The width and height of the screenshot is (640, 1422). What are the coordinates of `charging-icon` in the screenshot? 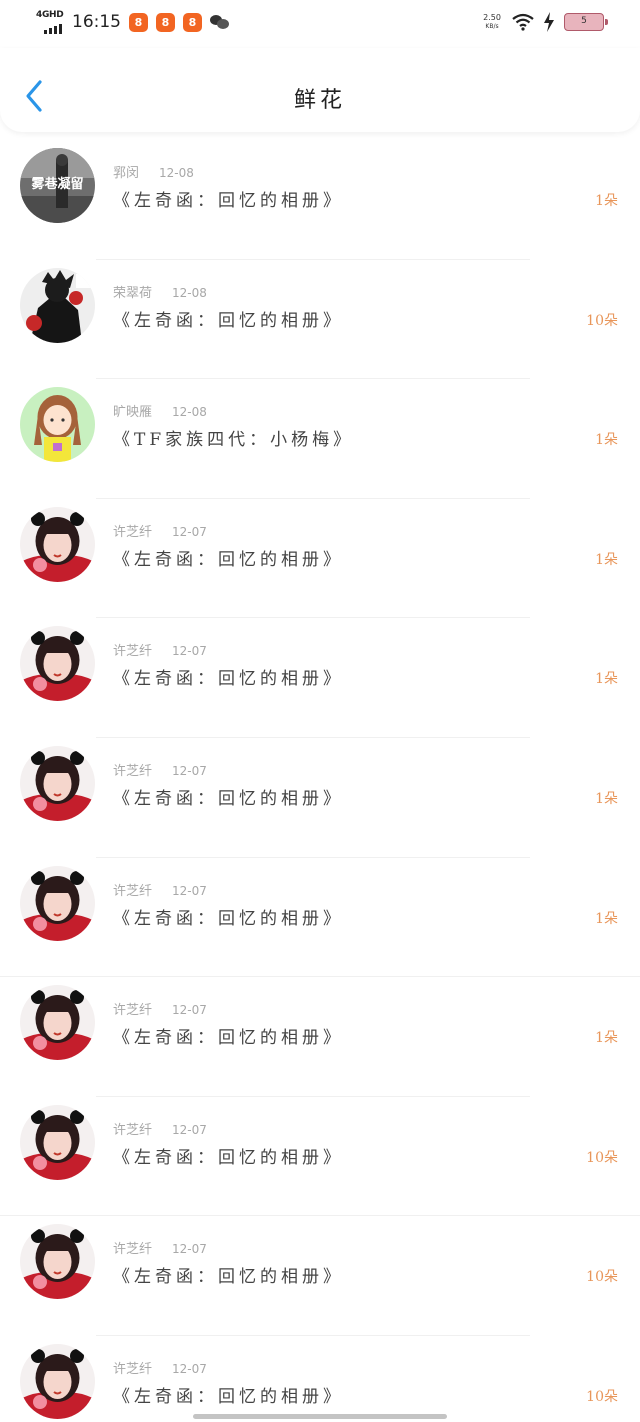 It's located at (549, 22).